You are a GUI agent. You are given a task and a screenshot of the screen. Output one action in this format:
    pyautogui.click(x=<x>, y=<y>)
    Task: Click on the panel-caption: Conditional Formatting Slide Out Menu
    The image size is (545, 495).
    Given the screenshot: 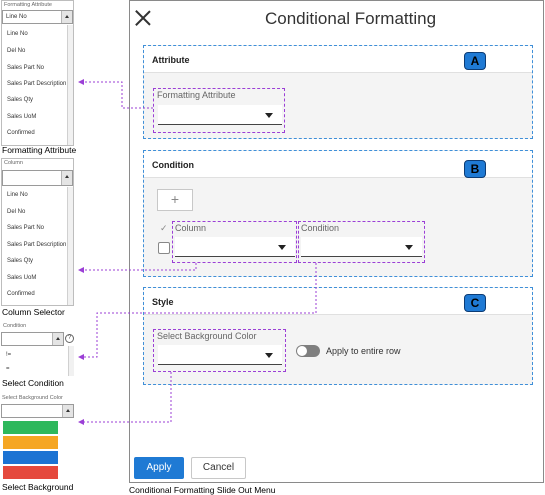 What is the action you would take?
    pyautogui.click(x=202, y=490)
    